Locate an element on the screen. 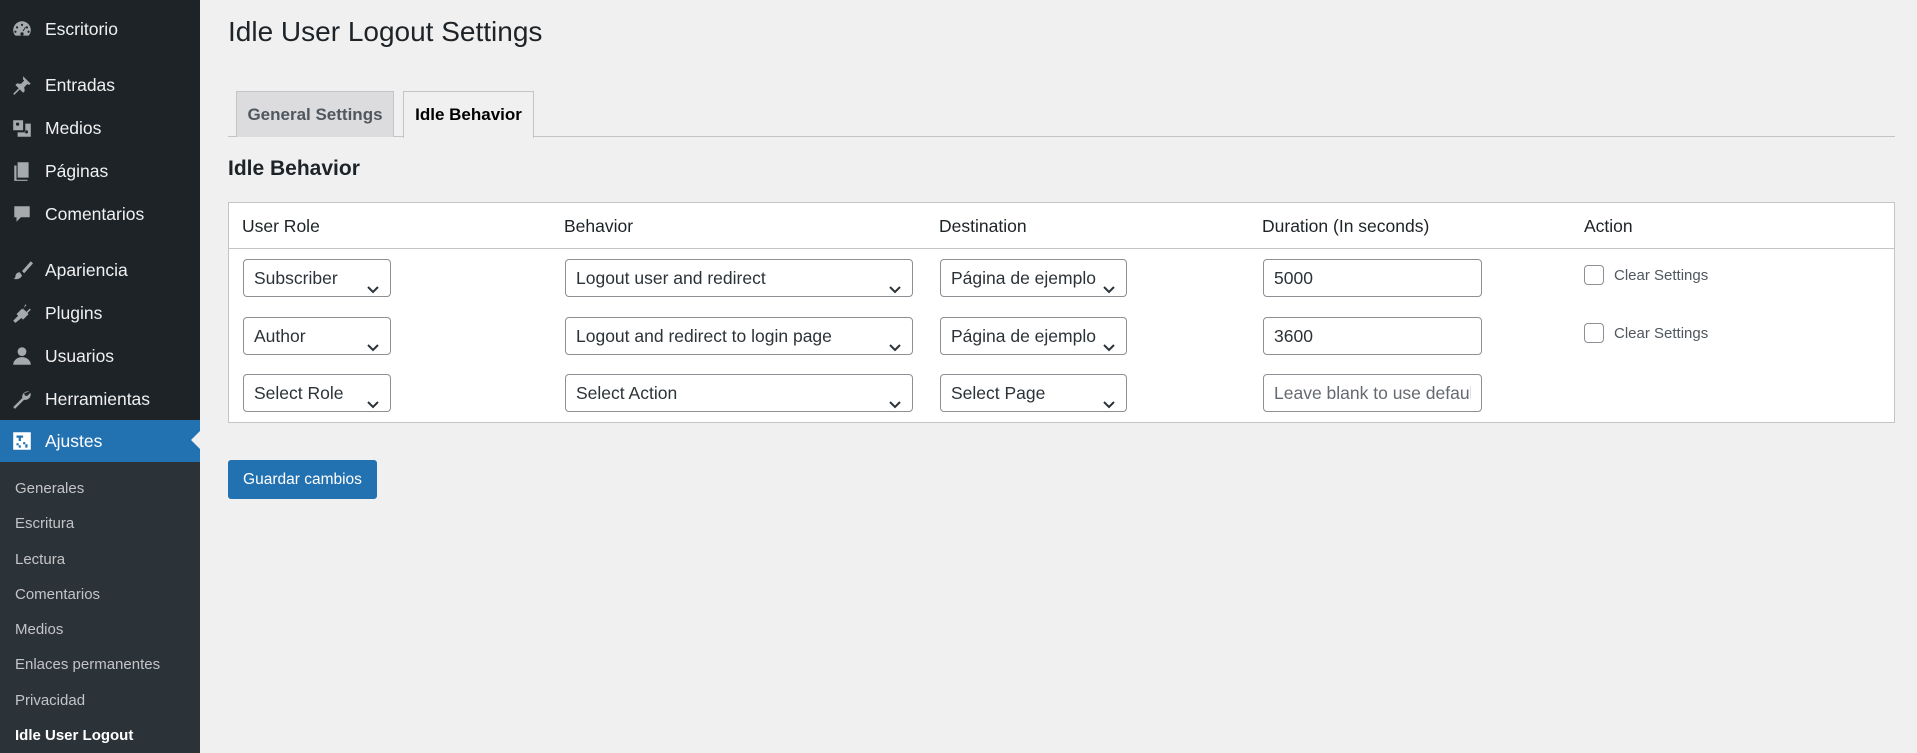  sidebar-item-plugins: Plugins is located at coordinates (100, 313).